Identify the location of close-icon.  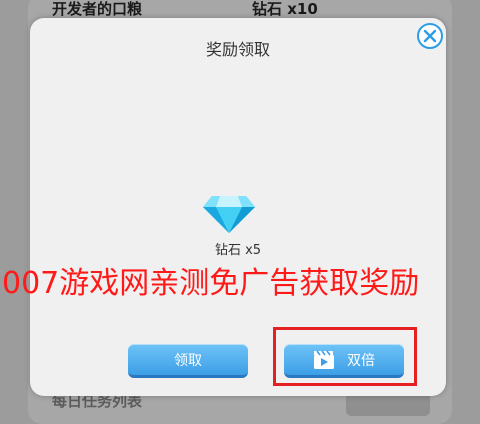
(430, 36).